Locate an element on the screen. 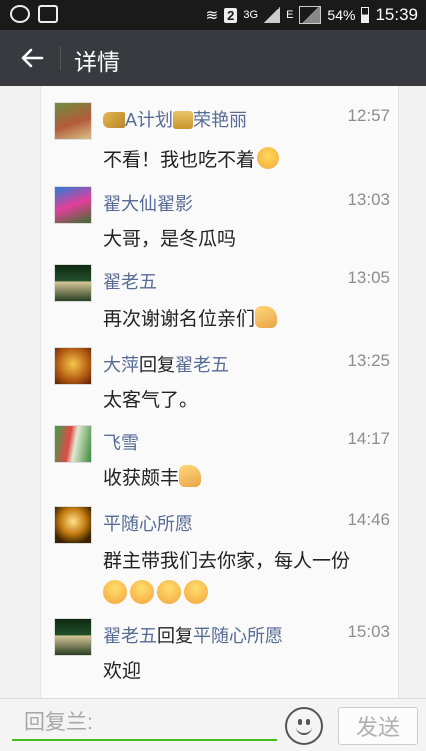 Image resolution: width=426 pixels, height=751 pixels. smiley-icon is located at coordinates (304, 726).